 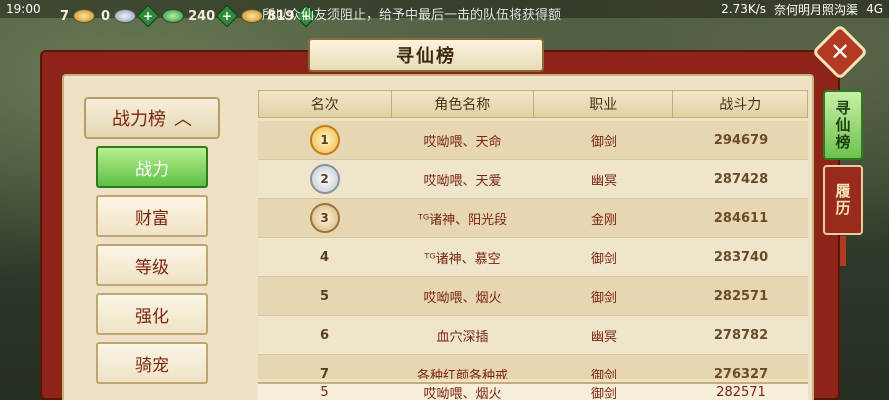 I want to click on category-header: 战力榜 ︿, so click(x=152, y=118).